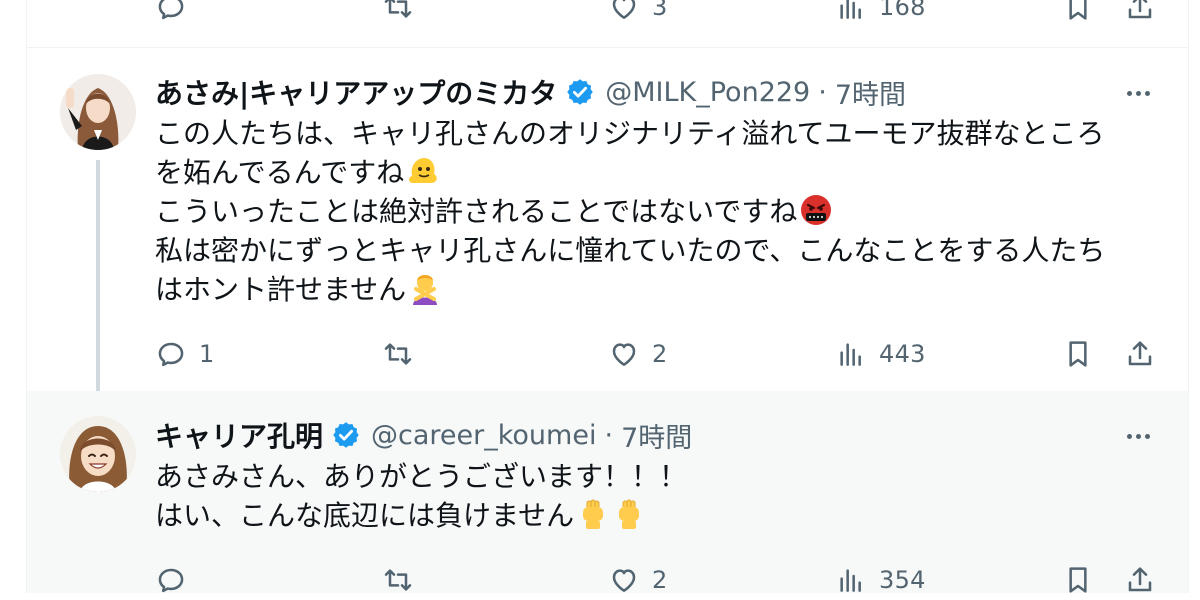  Describe the element at coordinates (207, 354) in the screenshot. I see `reply-count: 1` at that location.